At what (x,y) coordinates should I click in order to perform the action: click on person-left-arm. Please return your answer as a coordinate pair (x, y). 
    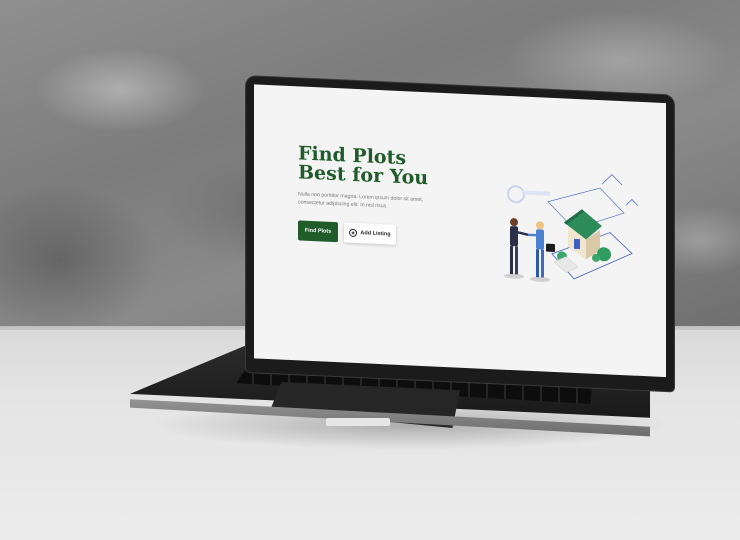
    Looking at the image, I should click on (523, 233).